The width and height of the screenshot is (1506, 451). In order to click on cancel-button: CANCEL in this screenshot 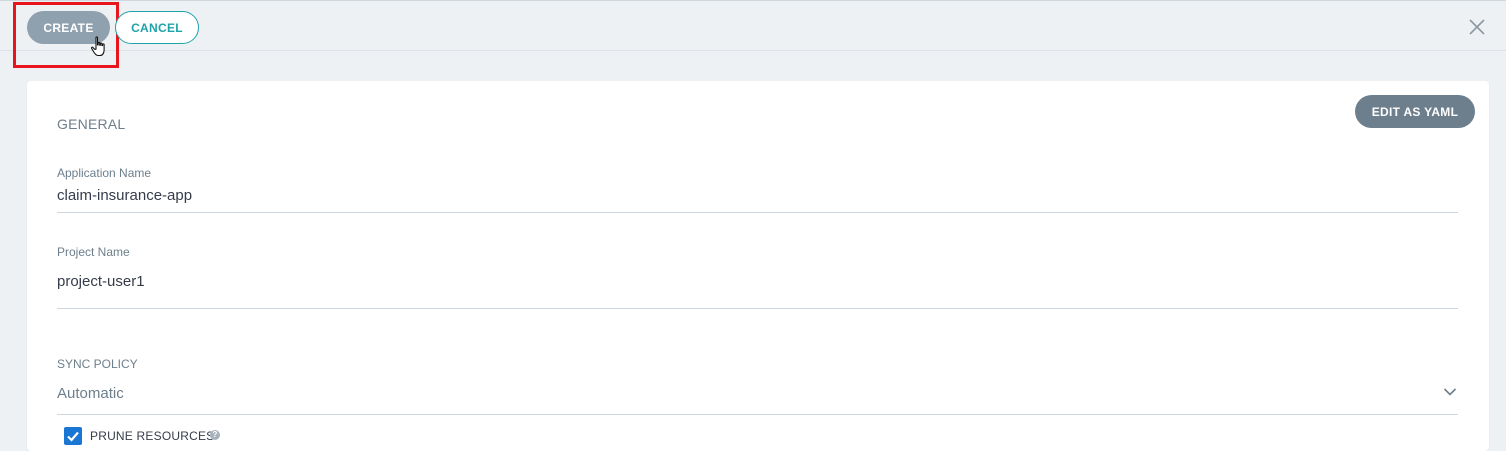, I will do `click(157, 27)`.